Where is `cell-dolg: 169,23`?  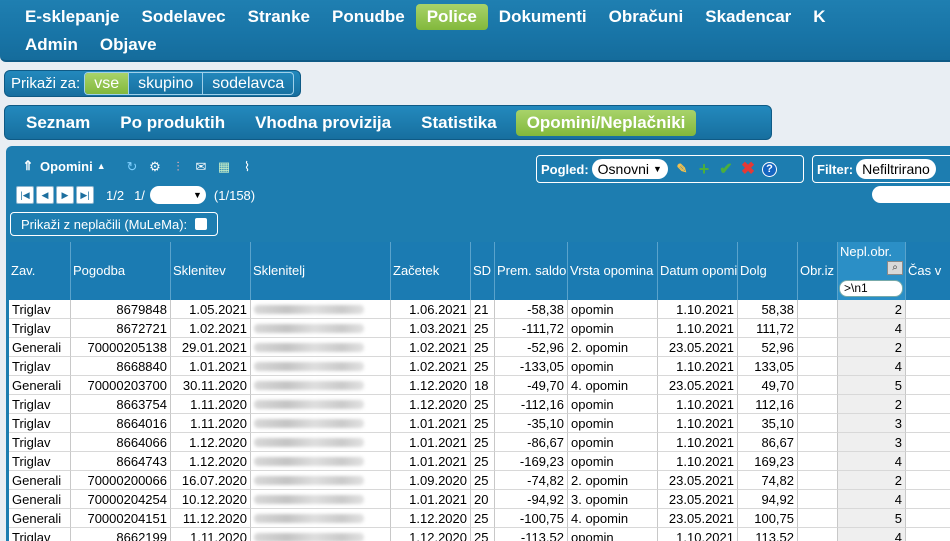
cell-dolg: 169,23 is located at coordinates (768, 461).